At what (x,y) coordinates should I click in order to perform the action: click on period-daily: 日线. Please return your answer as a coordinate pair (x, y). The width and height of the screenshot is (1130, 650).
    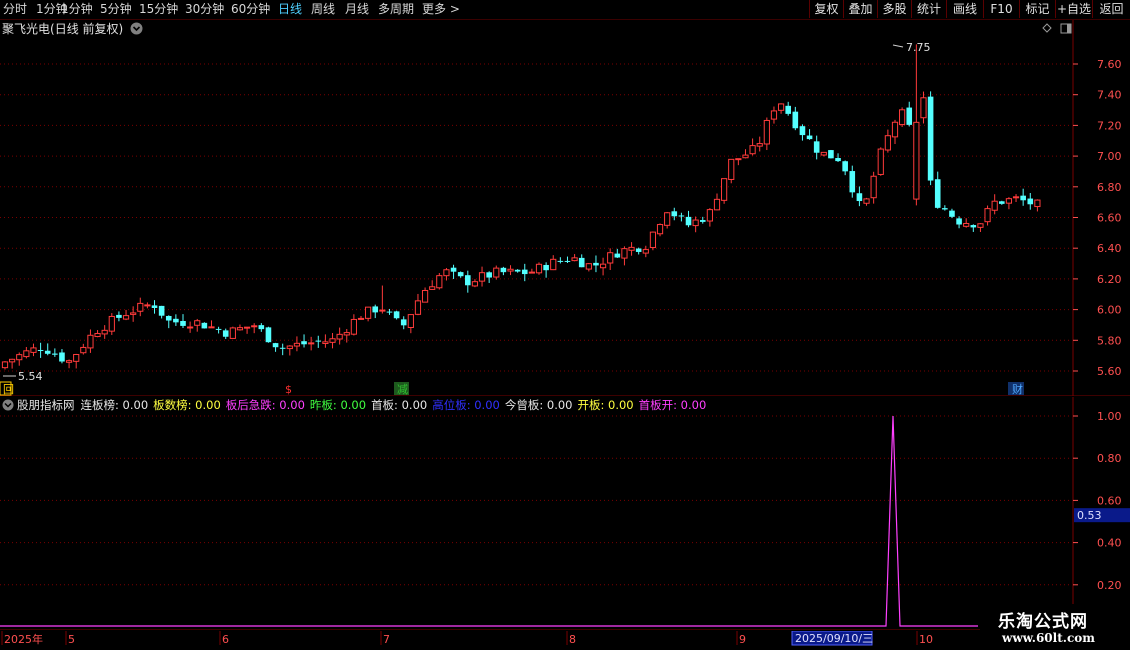
    Looking at the image, I should click on (290, 9).